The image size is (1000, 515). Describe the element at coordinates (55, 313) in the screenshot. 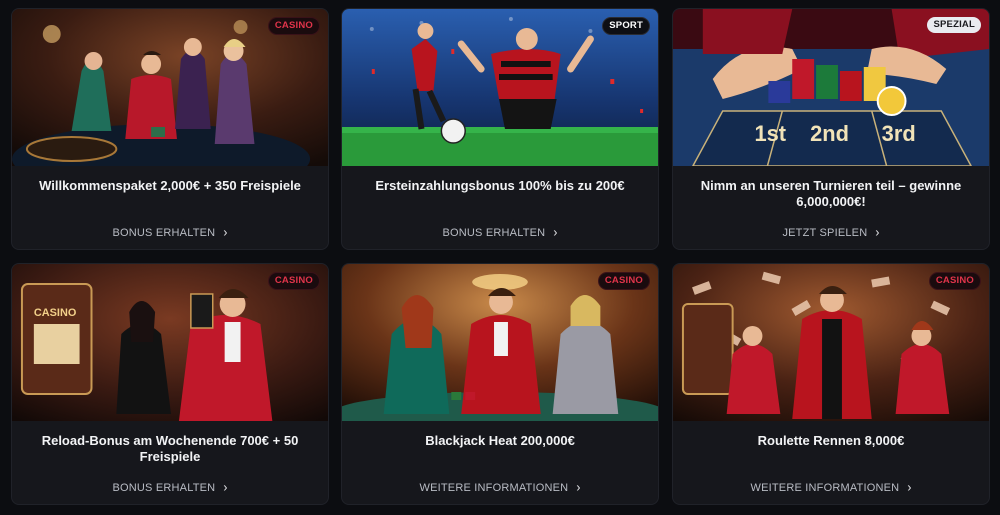

I see `casino-sign-text: CASINO` at that location.